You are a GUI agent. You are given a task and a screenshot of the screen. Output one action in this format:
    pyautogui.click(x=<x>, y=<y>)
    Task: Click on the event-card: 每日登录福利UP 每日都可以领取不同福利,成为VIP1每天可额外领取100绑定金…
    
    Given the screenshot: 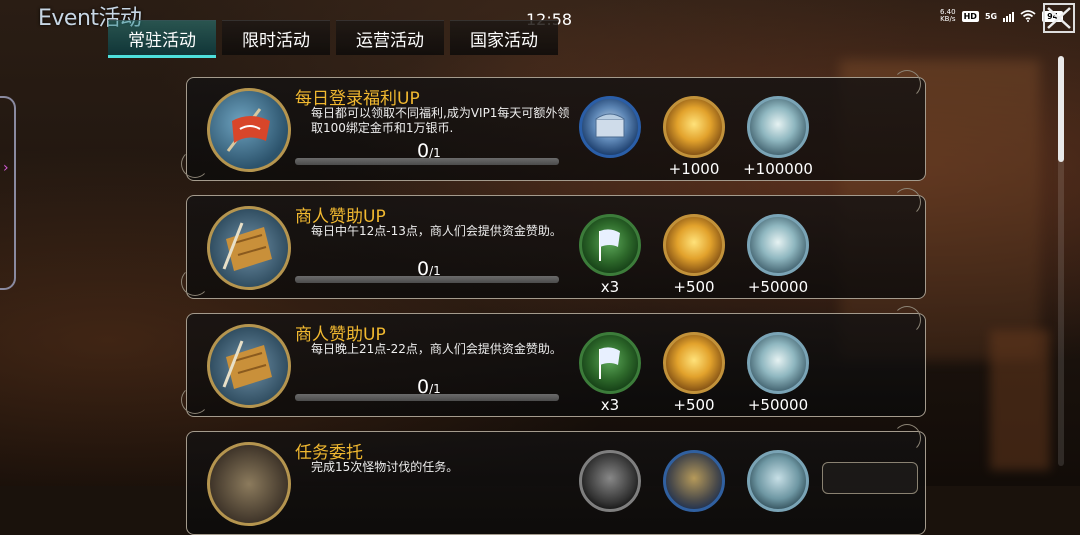 What is the action you would take?
    pyautogui.click(x=553, y=125)
    